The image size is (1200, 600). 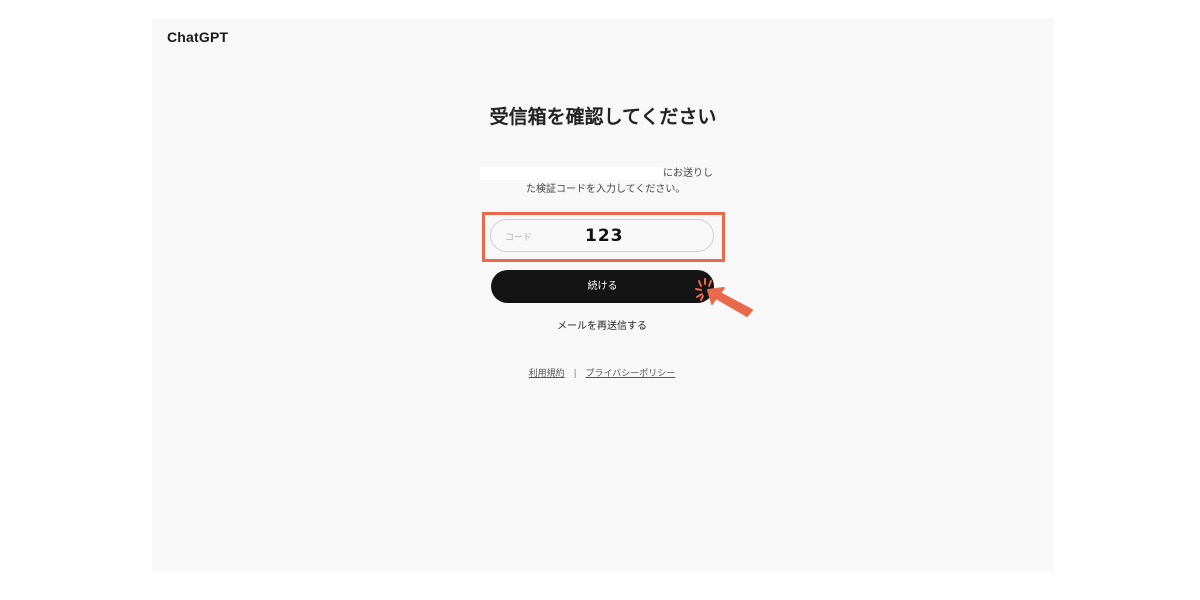 I want to click on email-address-redacted, so click(x=571, y=173).